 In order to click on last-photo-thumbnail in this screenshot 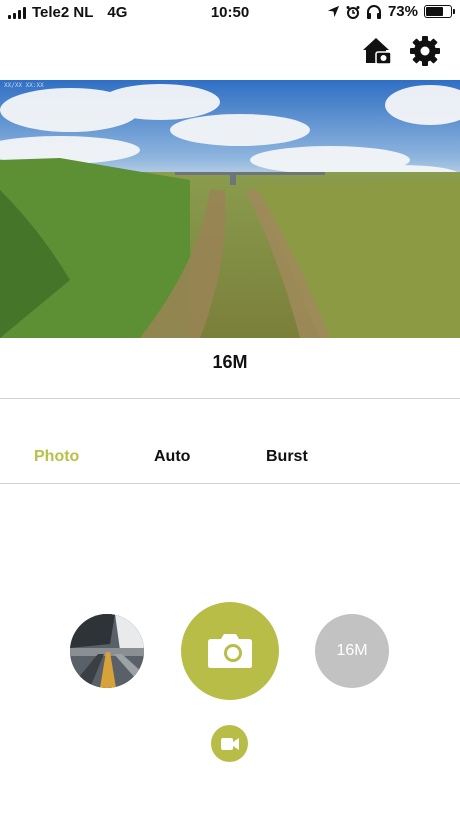, I will do `click(107, 651)`.